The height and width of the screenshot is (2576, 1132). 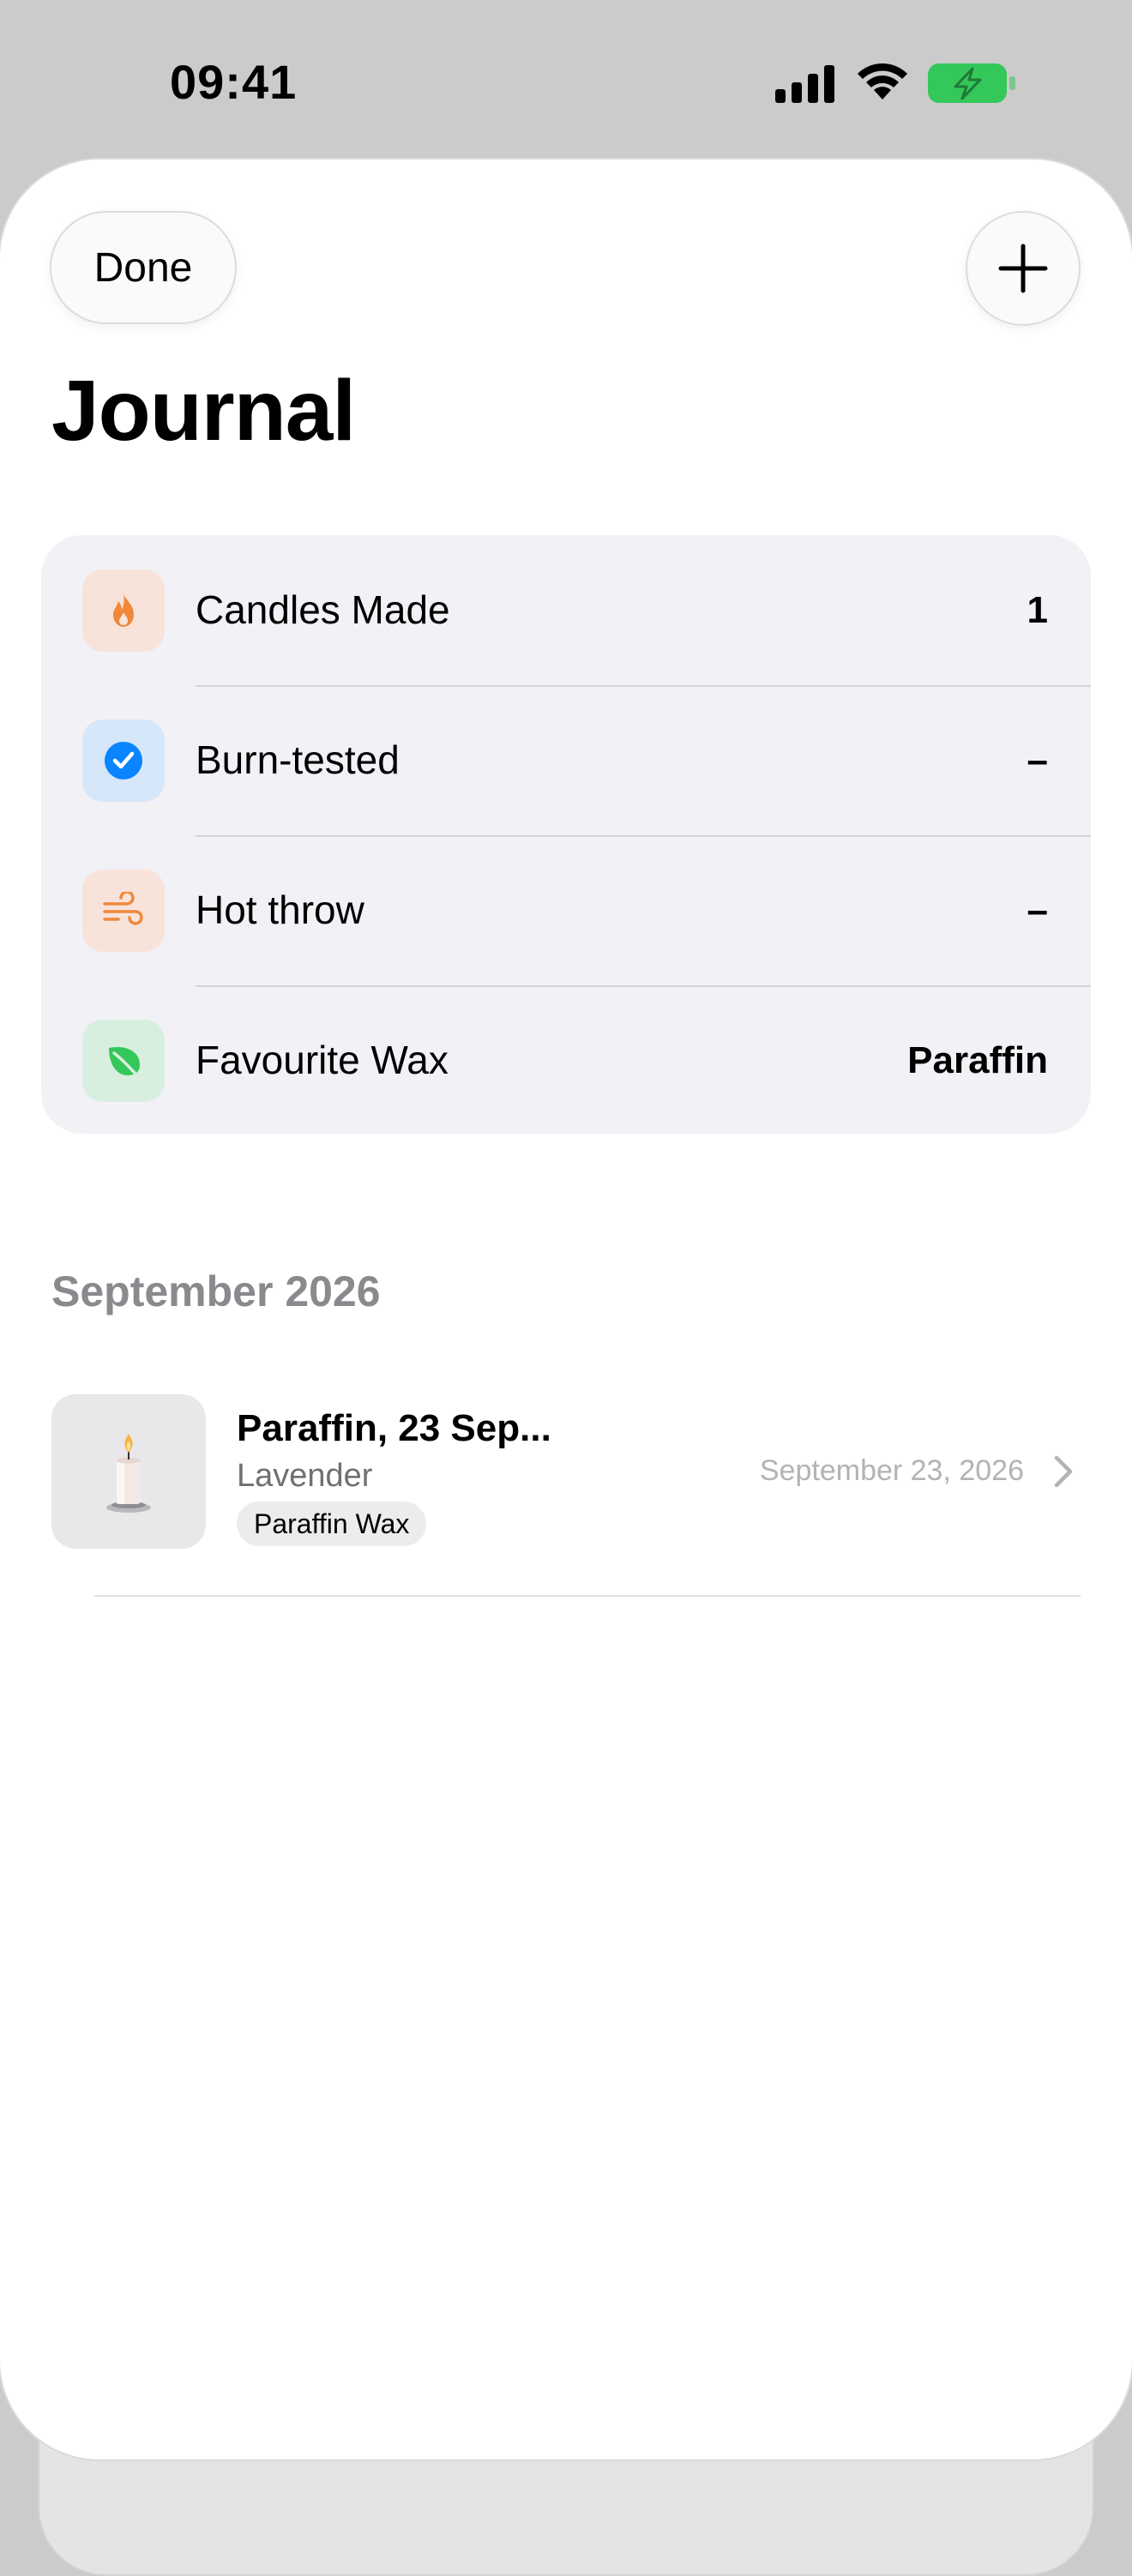 I want to click on chevron-right-icon, so click(x=1063, y=1471).